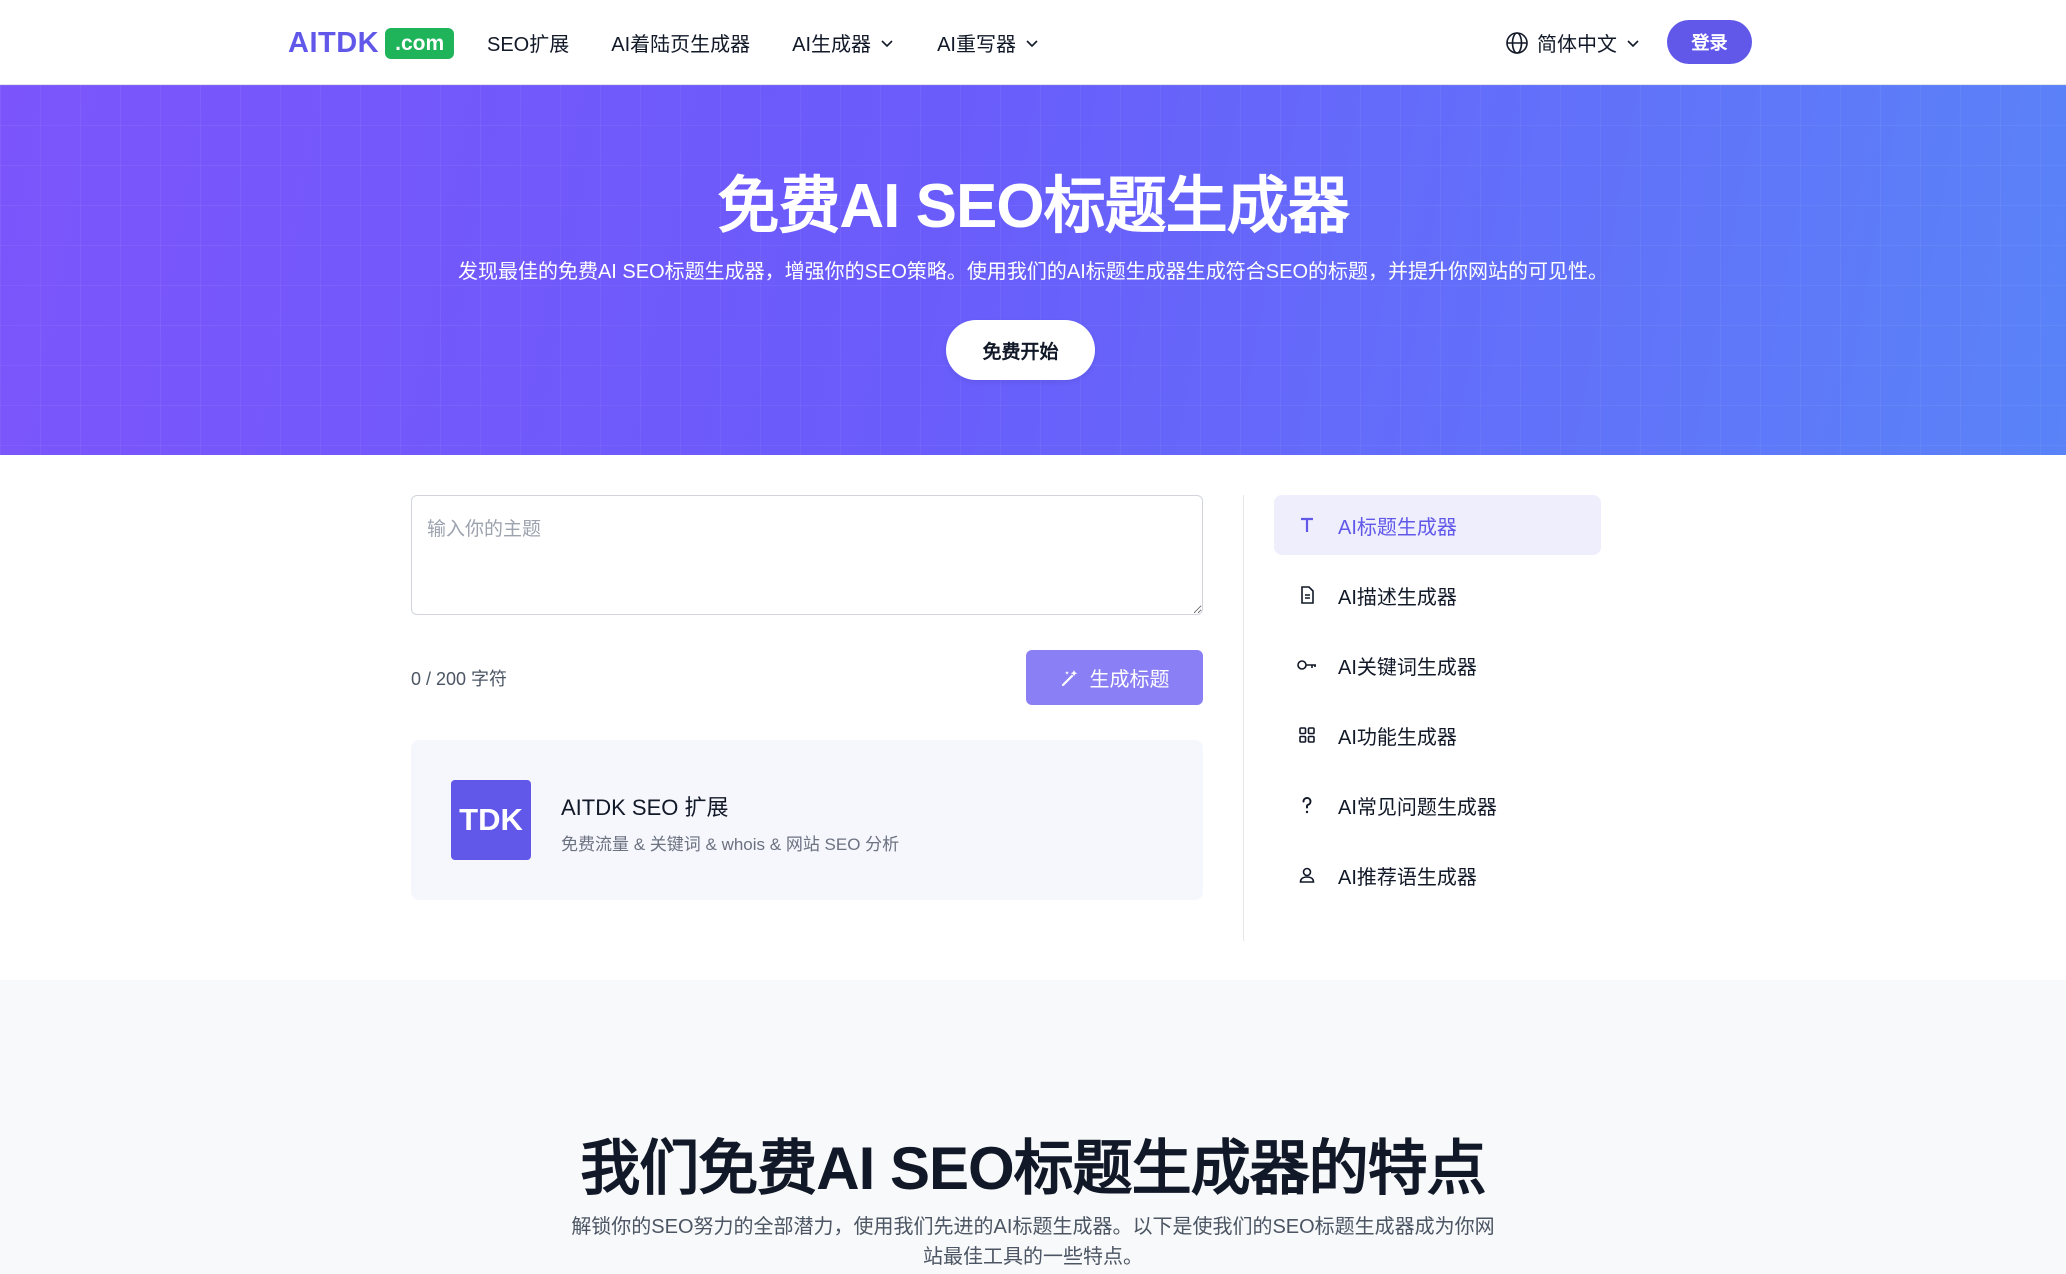 The image size is (2066, 1274). Describe the element at coordinates (1307, 595) in the screenshot. I see `document-icon` at that location.